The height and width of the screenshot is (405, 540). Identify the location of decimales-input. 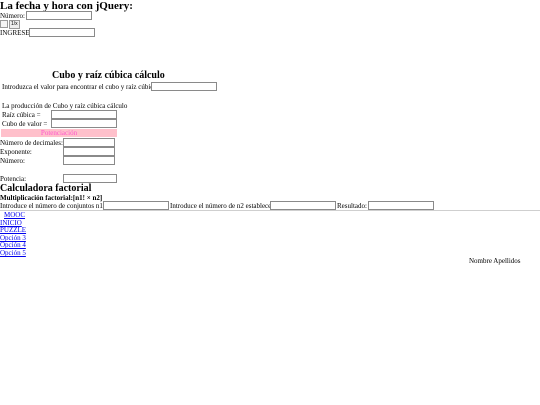
(89, 142).